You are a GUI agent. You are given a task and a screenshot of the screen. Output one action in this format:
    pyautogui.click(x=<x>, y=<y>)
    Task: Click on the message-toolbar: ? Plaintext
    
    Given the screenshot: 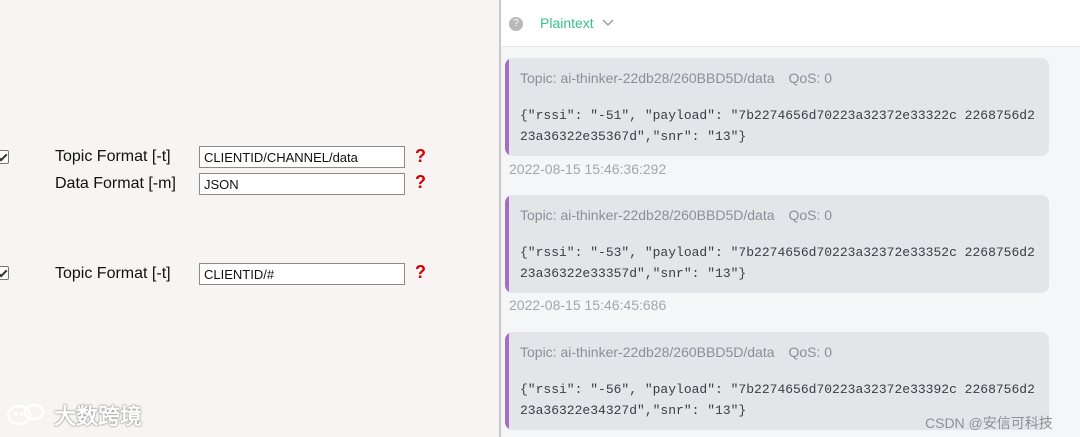 What is the action you would take?
    pyautogui.click(x=790, y=23)
    